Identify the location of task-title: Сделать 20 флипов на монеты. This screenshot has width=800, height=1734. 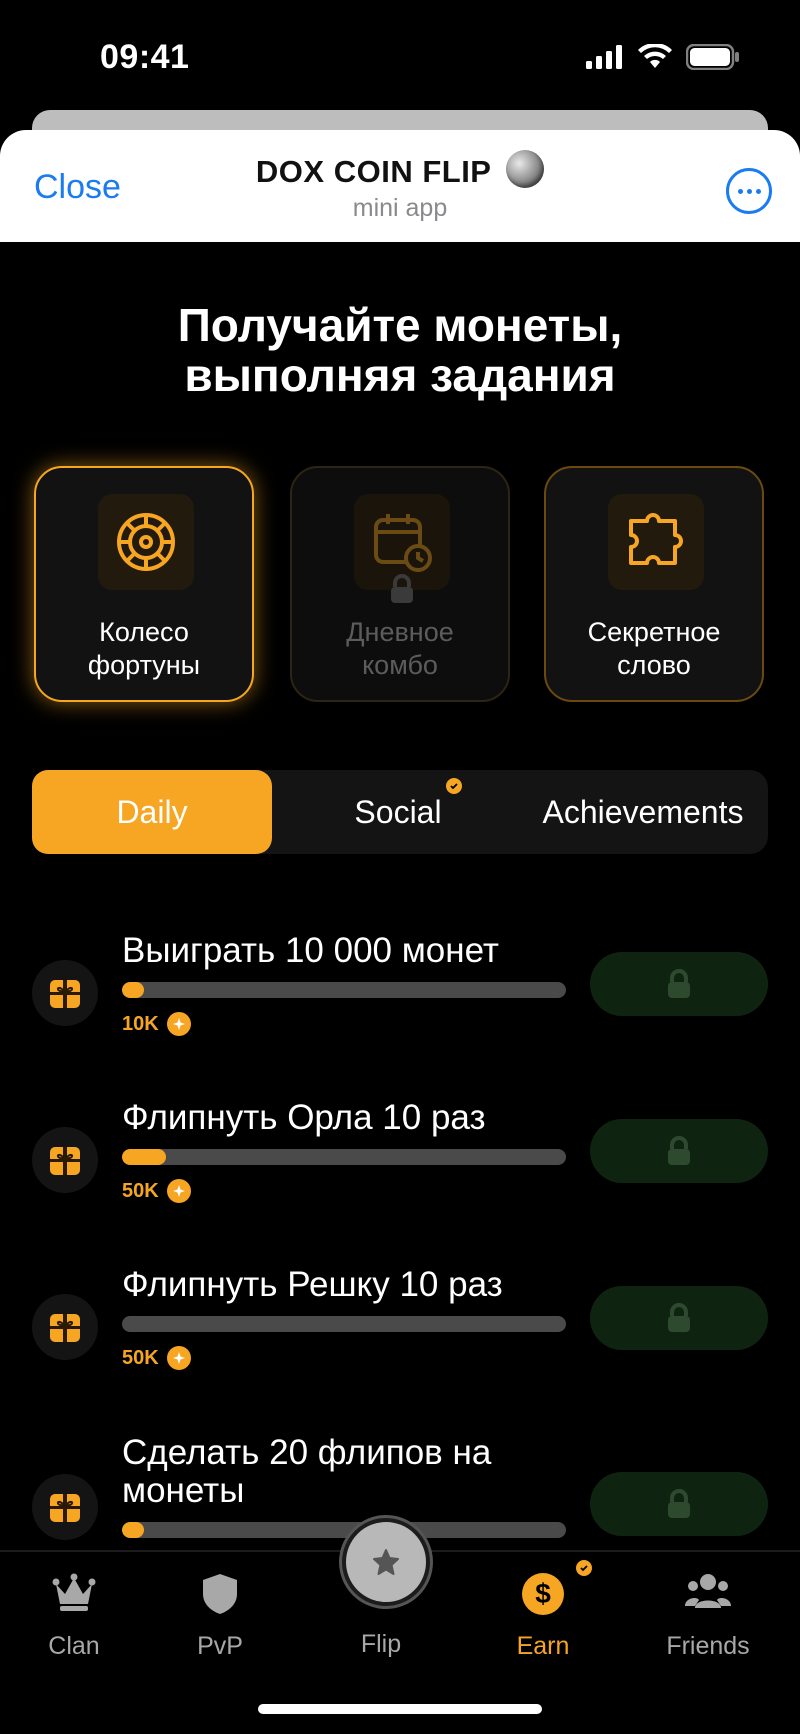
(307, 1471).